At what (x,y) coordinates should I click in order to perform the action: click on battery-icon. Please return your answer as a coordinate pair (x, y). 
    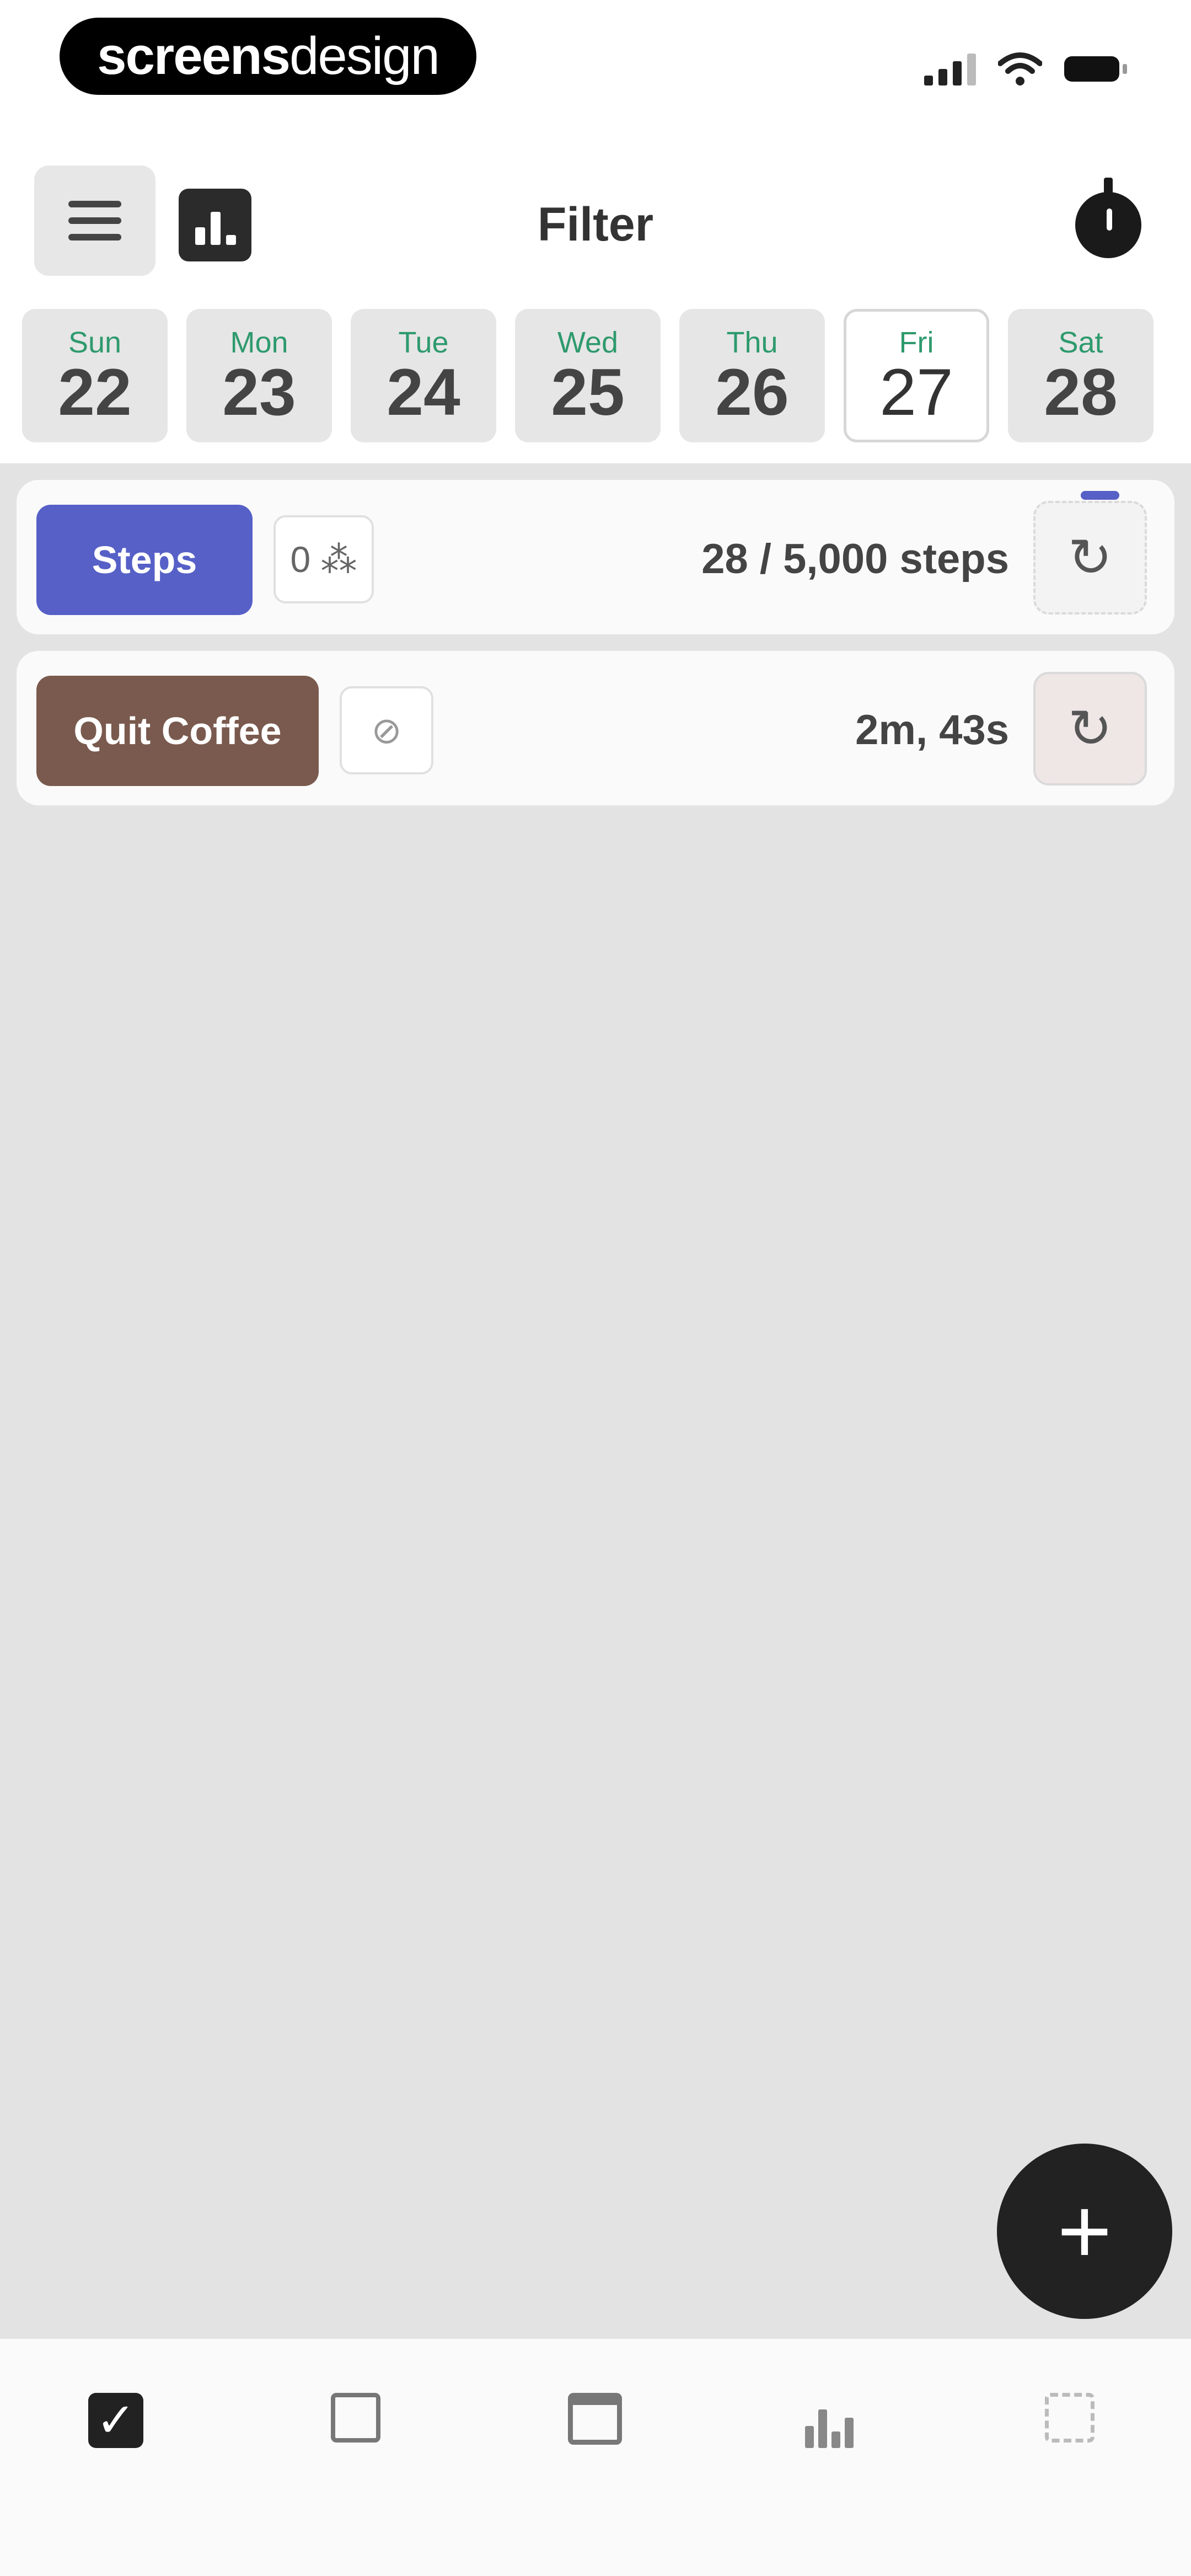
    Looking at the image, I should click on (1095, 69).